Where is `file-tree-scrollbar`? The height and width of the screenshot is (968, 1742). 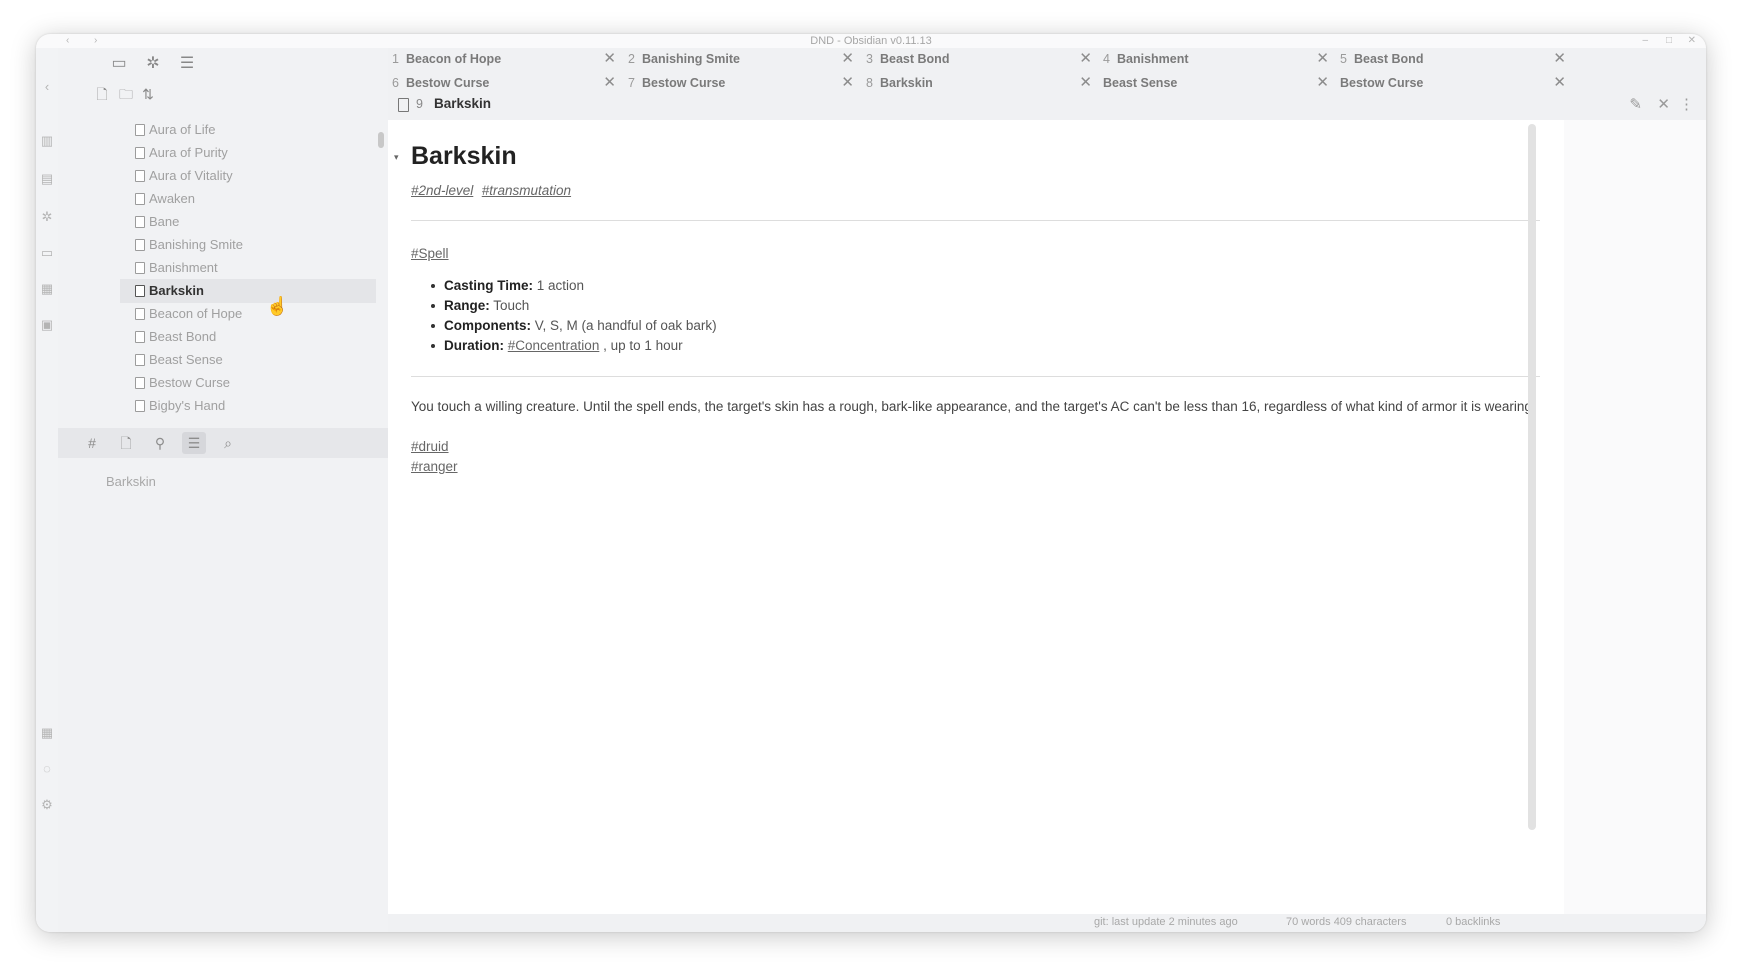 file-tree-scrollbar is located at coordinates (381, 140).